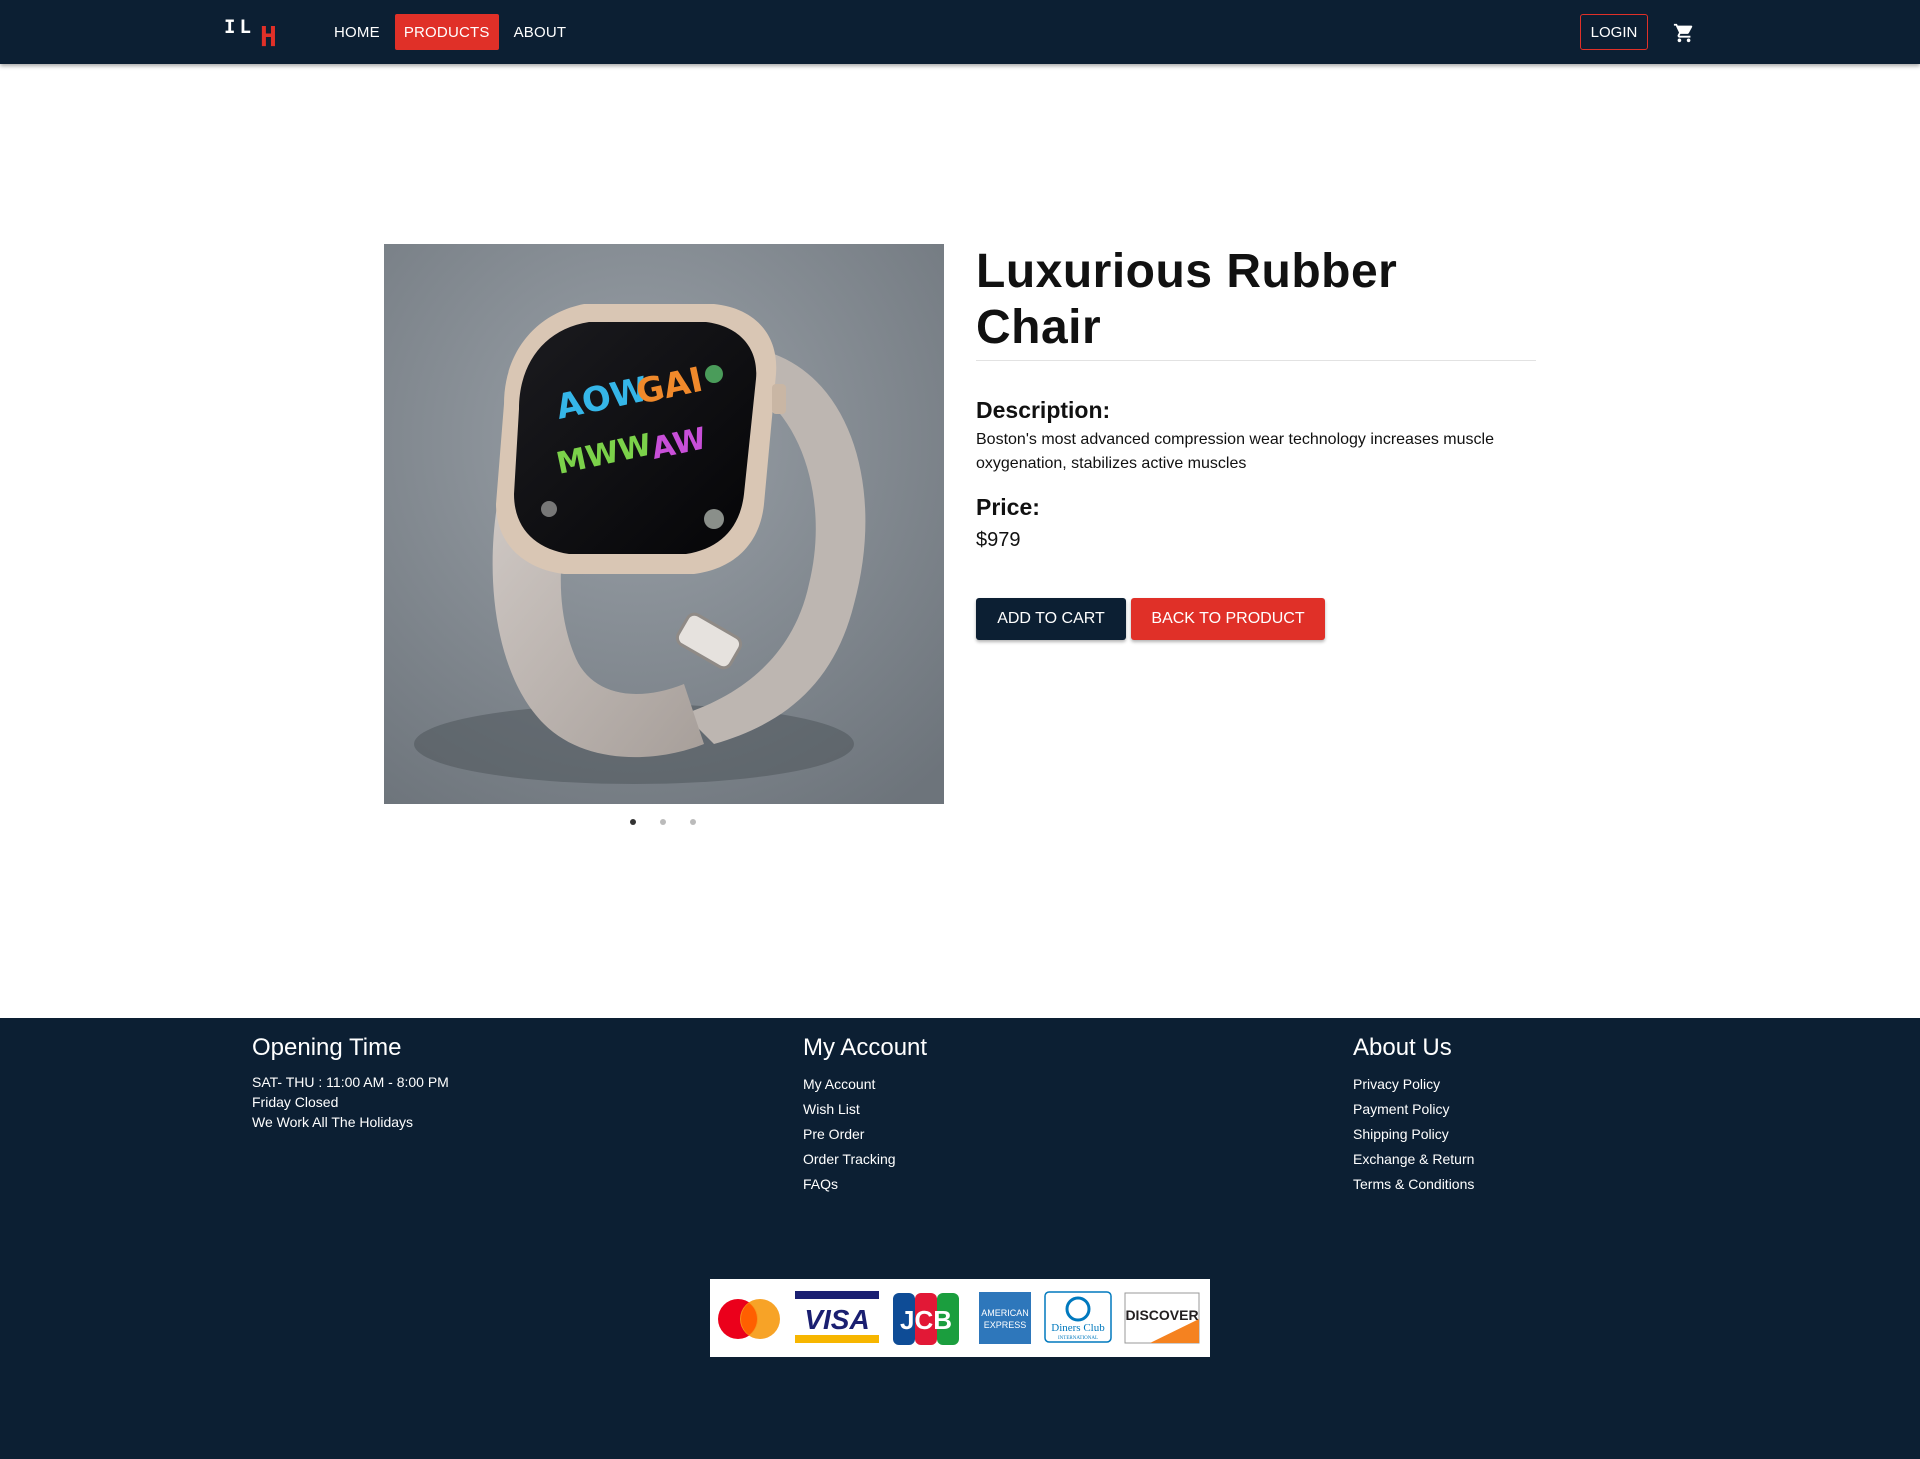  Describe the element at coordinates (1256, 302) in the screenshot. I see `product-title: Luxurious Rubber Chair` at that location.